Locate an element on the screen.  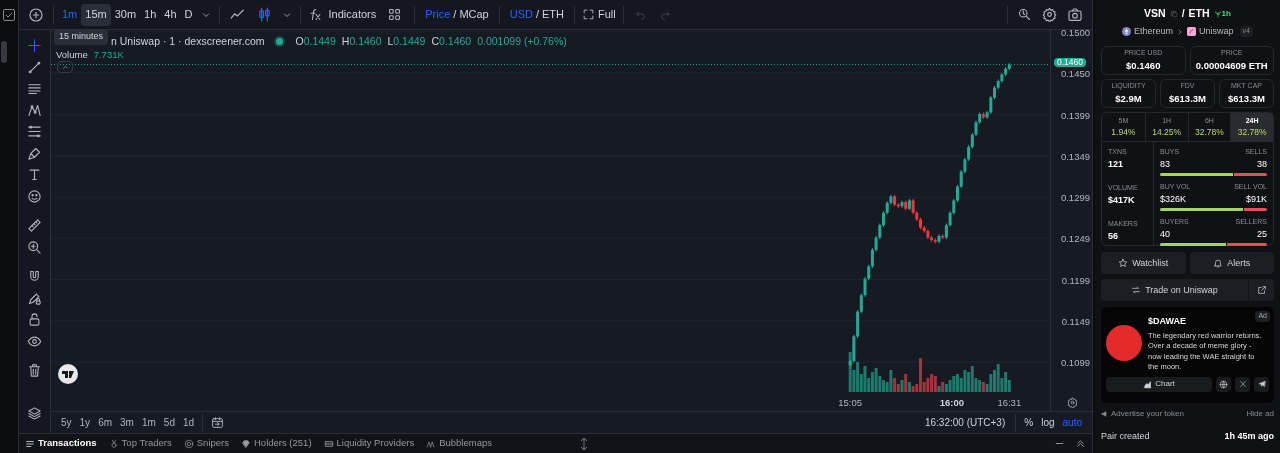
bubble-icon is located at coordinates (431, 443).